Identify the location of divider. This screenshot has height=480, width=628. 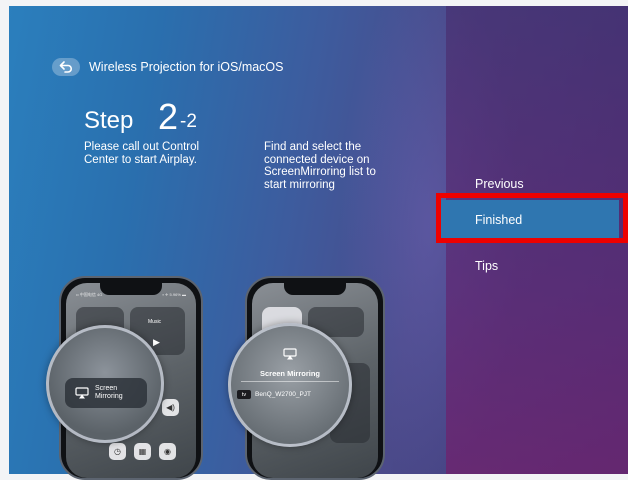
(290, 381).